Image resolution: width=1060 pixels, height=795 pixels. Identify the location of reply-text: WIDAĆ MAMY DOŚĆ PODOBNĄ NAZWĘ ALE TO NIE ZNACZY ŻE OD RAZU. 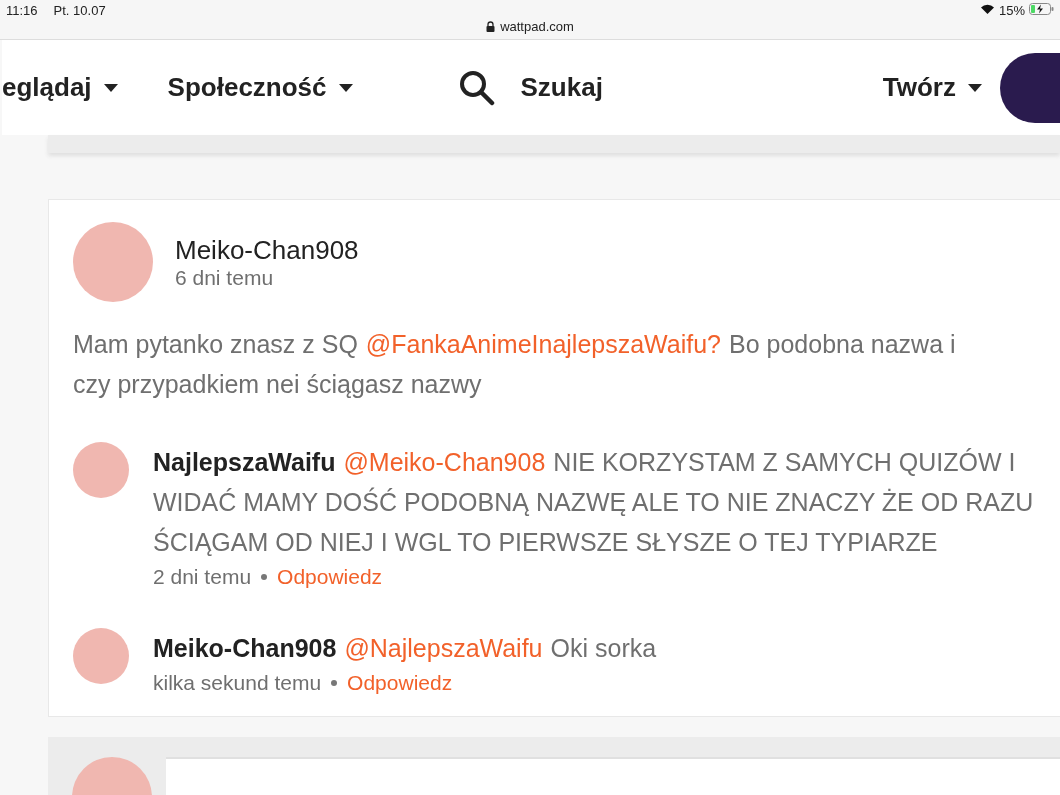
(593, 502).